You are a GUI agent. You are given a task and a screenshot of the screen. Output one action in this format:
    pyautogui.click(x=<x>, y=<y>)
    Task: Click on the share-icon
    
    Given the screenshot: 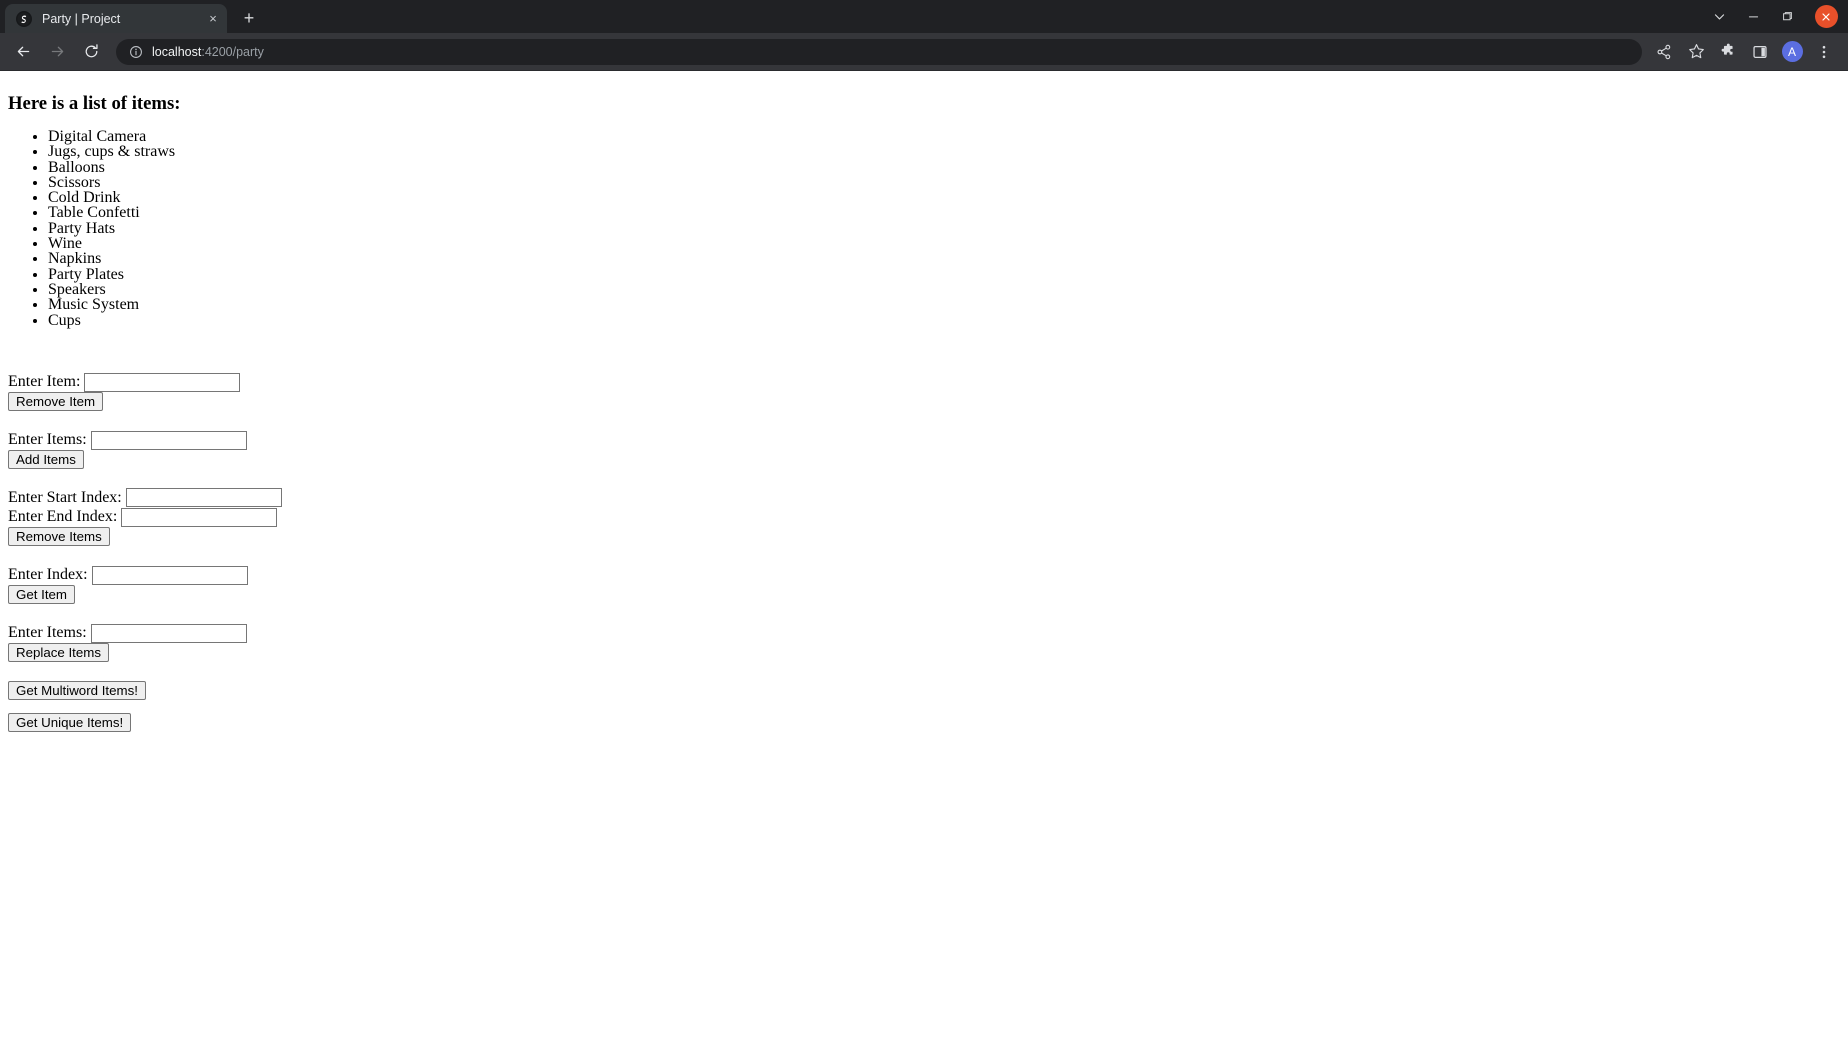 What is the action you would take?
    pyautogui.click(x=1664, y=52)
    